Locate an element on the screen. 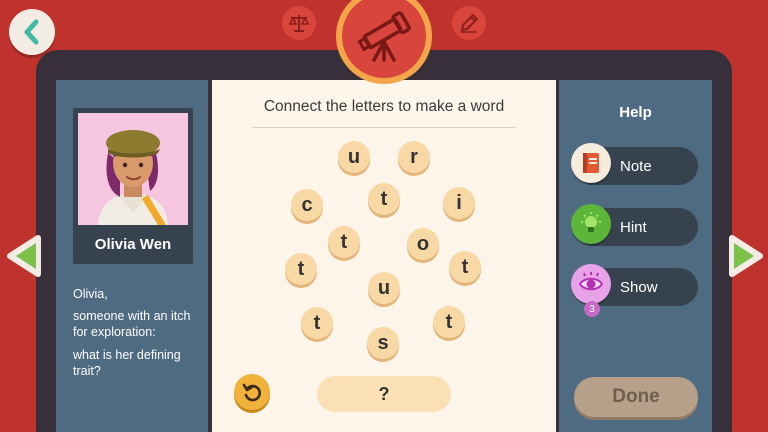 This screenshot has height=432, width=768. prompt-line-2: someone with an itch for exploration: is located at coordinates (132, 324).